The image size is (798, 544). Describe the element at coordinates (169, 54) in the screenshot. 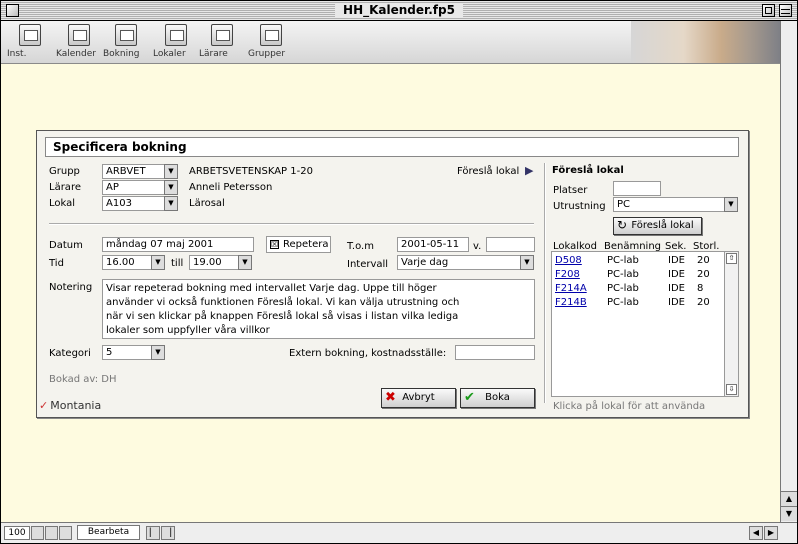

I see `toolbar-label: Lokaler` at that location.